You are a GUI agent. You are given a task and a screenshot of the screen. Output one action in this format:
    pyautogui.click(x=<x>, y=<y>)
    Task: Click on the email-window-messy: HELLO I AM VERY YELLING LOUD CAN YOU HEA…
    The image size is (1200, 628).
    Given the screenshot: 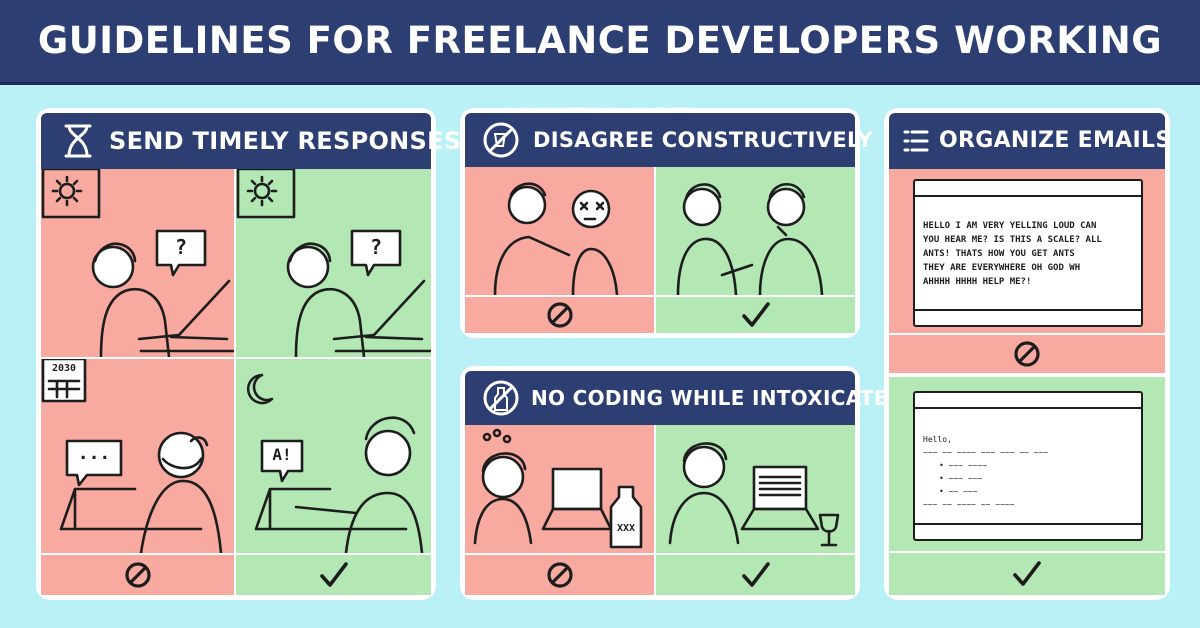 What is the action you would take?
    pyautogui.click(x=1028, y=253)
    